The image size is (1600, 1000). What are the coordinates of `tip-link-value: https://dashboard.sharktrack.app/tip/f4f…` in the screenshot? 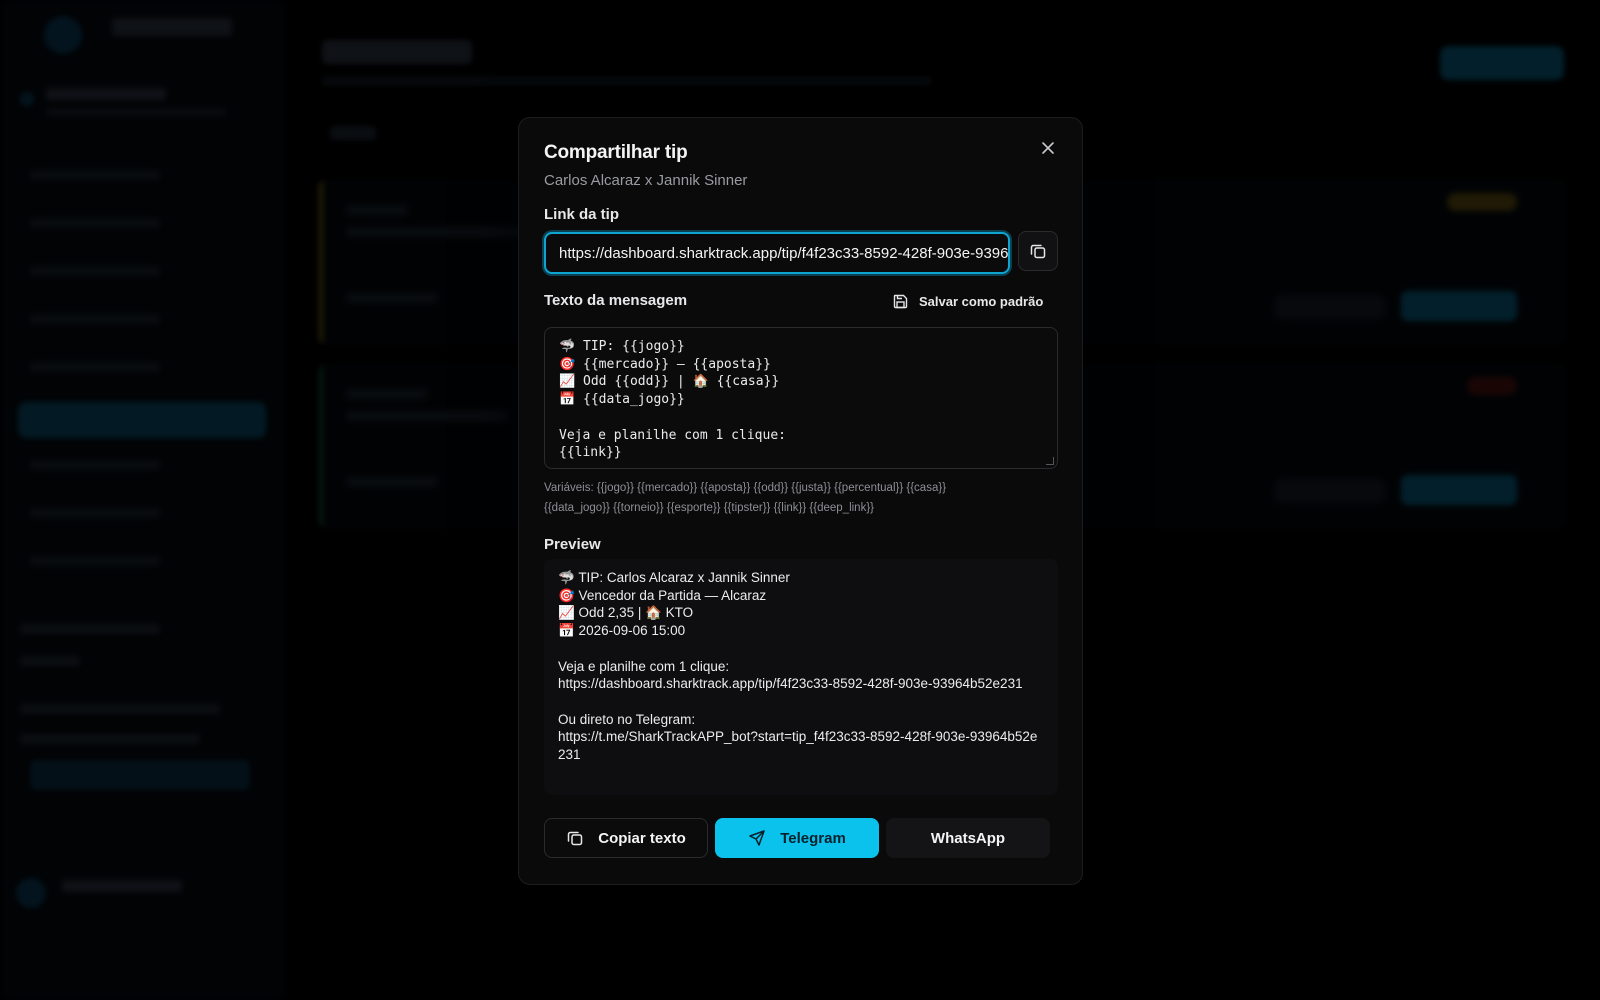 It's located at (784, 253).